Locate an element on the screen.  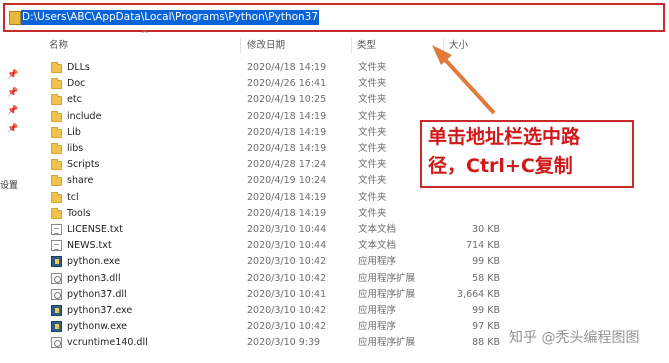
file-row: Doc 2020/4/26 16:41 文件夹 is located at coordinates (334, 84).